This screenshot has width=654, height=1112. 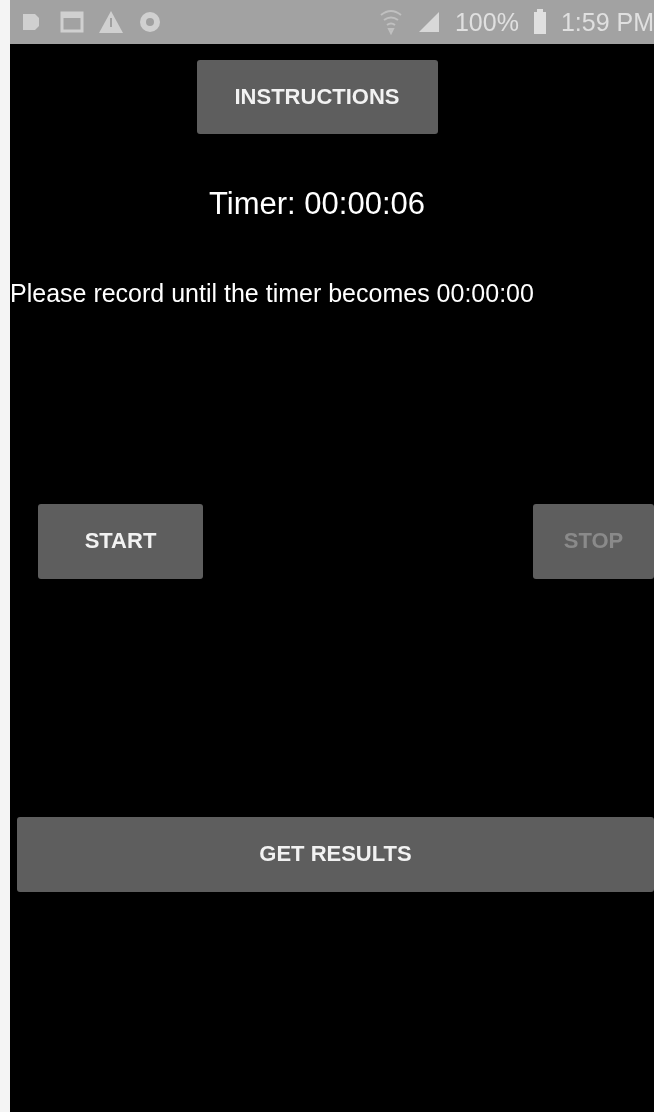 What do you see at coordinates (111, 22) in the screenshot?
I see `warning-icon` at bounding box center [111, 22].